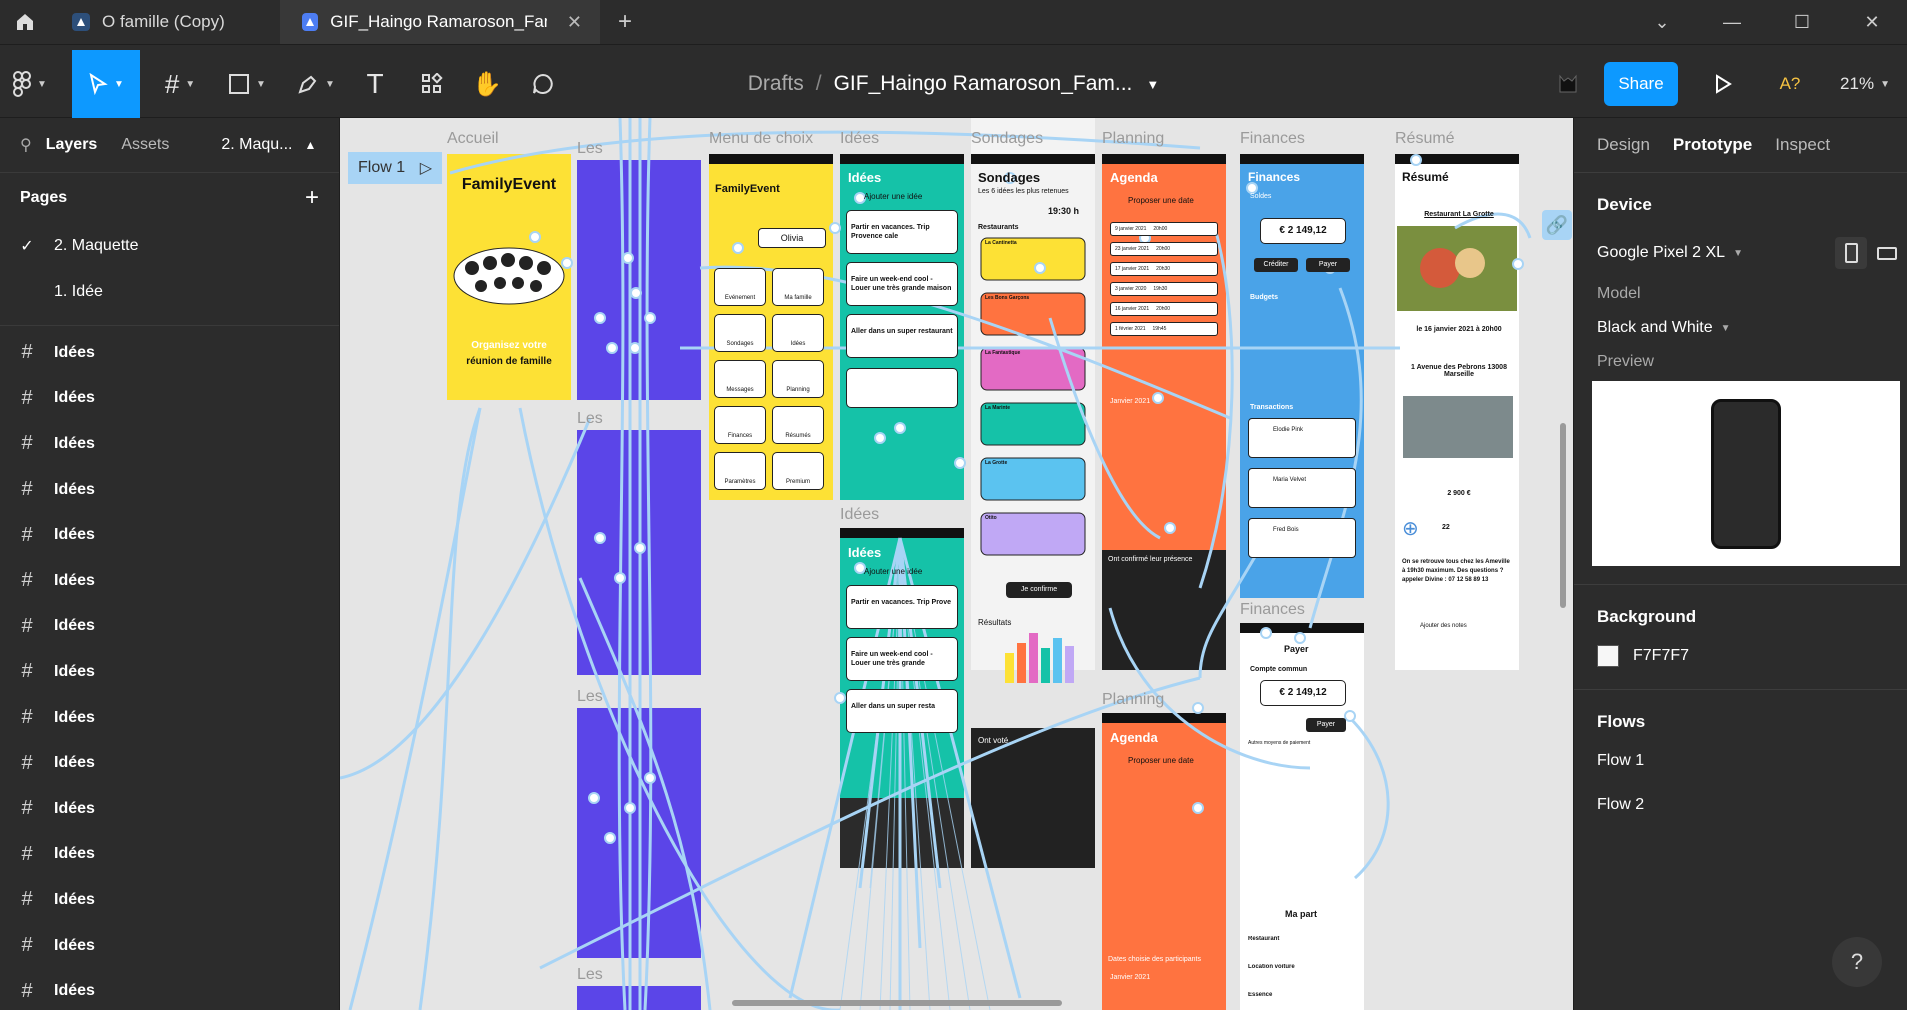  What do you see at coordinates (1557, 225) in the screenshot?
I see `link-icon: 🔗` at bounding box center [1557, 225].